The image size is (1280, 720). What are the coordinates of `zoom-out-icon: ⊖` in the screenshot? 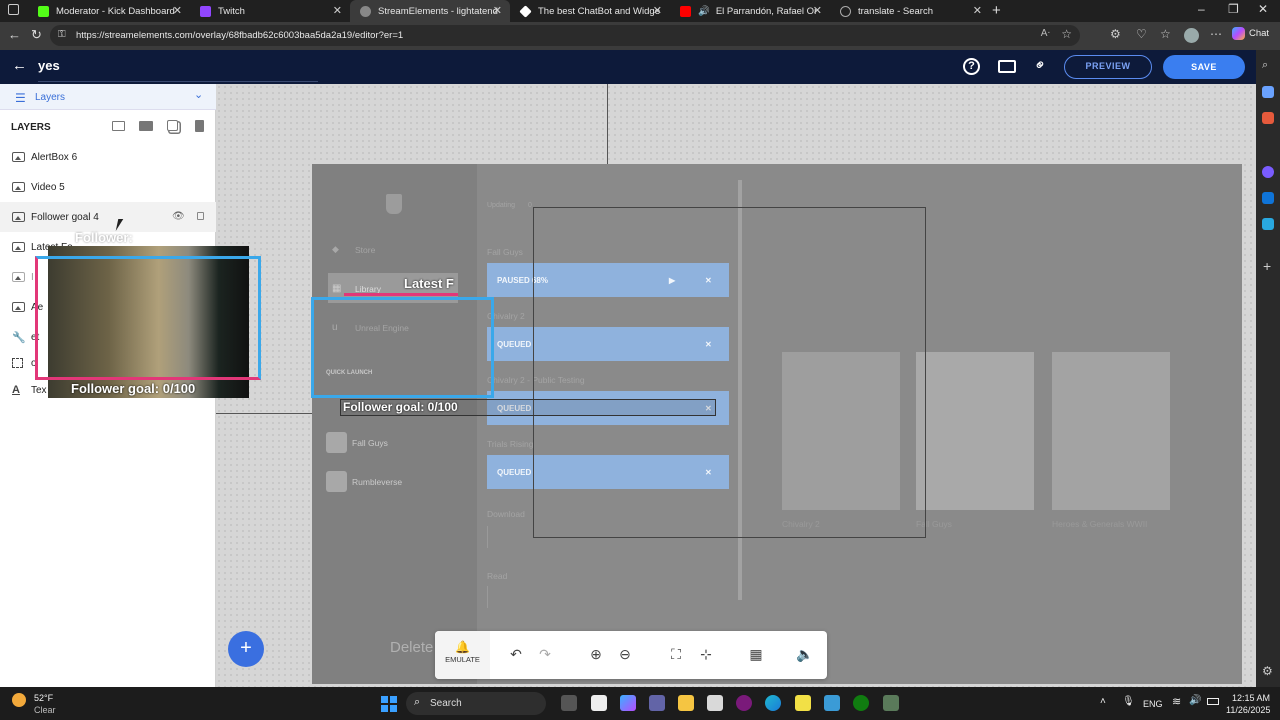 It's located at (625, 654).